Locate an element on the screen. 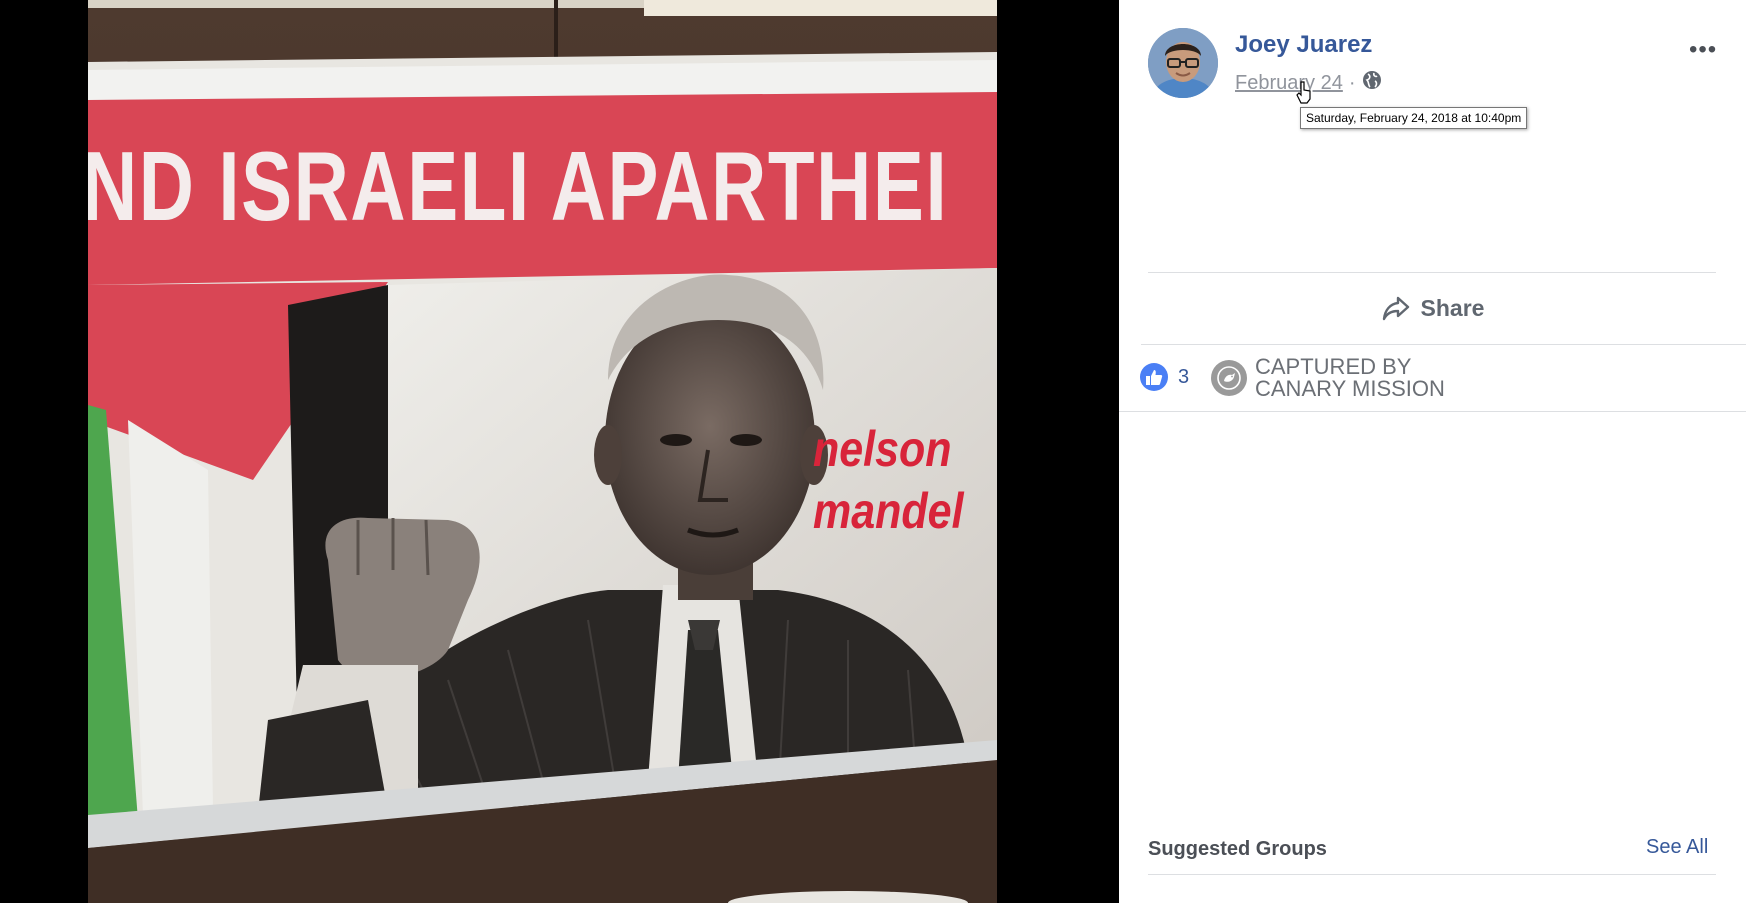 The image size is (1746, 903). share-button: Share is located at coordinates (1432, 308).